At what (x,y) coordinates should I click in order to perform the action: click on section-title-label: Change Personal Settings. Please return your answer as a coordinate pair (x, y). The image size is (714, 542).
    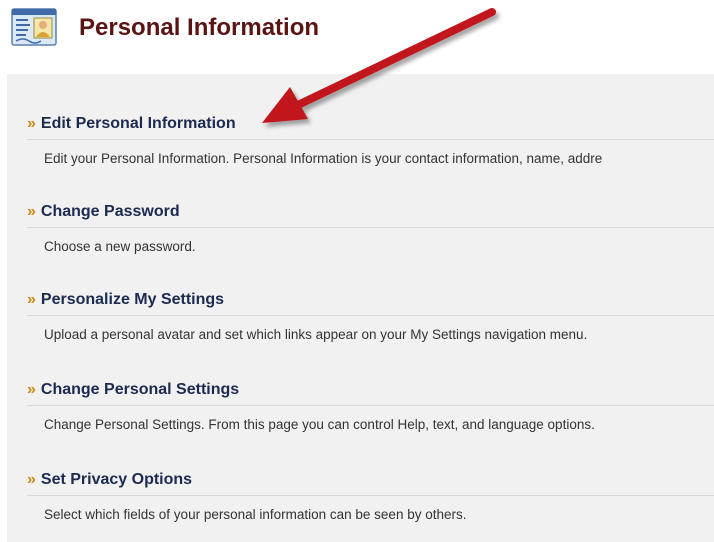
    Looking at the image, I should click on (140, 389).